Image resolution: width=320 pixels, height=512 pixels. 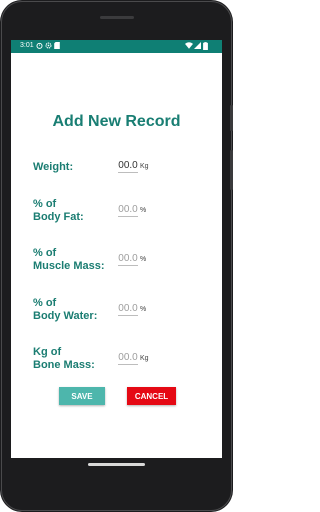 What do you see at coordinates (27, 45) in the screenshot?
I see `status-time: 3:01` at bounding box center [27, 45].